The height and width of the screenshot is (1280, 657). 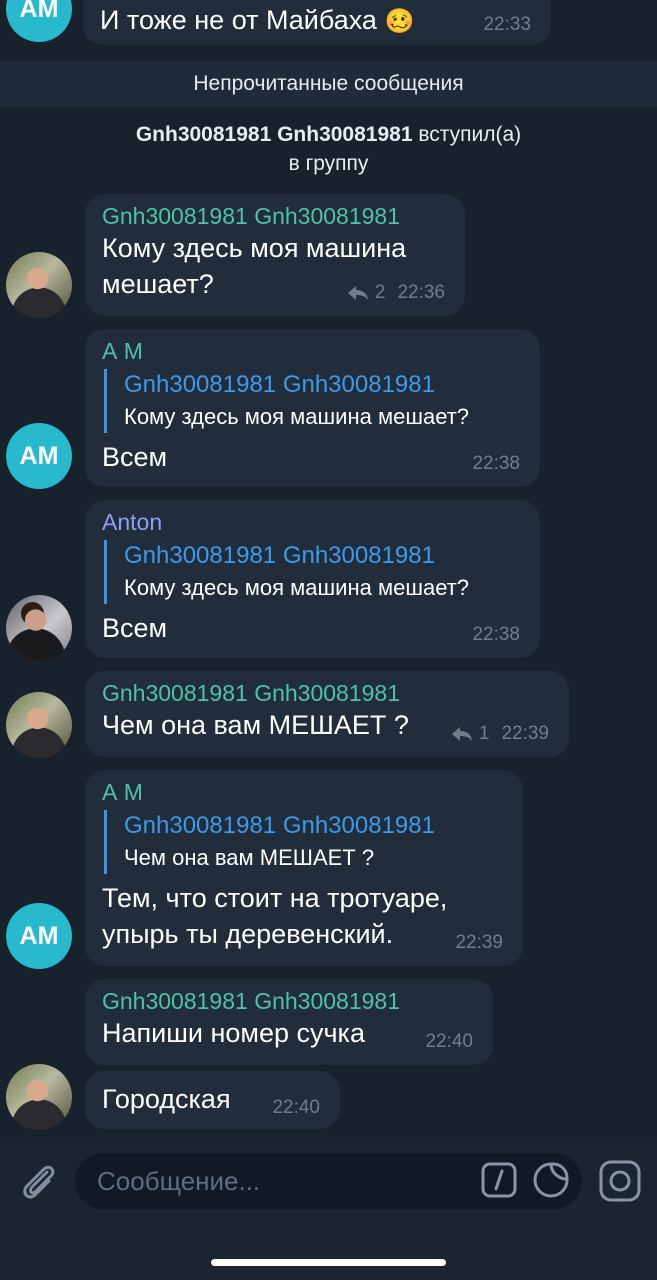 What do you see at coordinates (238, 20) in the screenshot?
I see `message-text: И тоже не от Майбаха` at bounding box center [238, 20].